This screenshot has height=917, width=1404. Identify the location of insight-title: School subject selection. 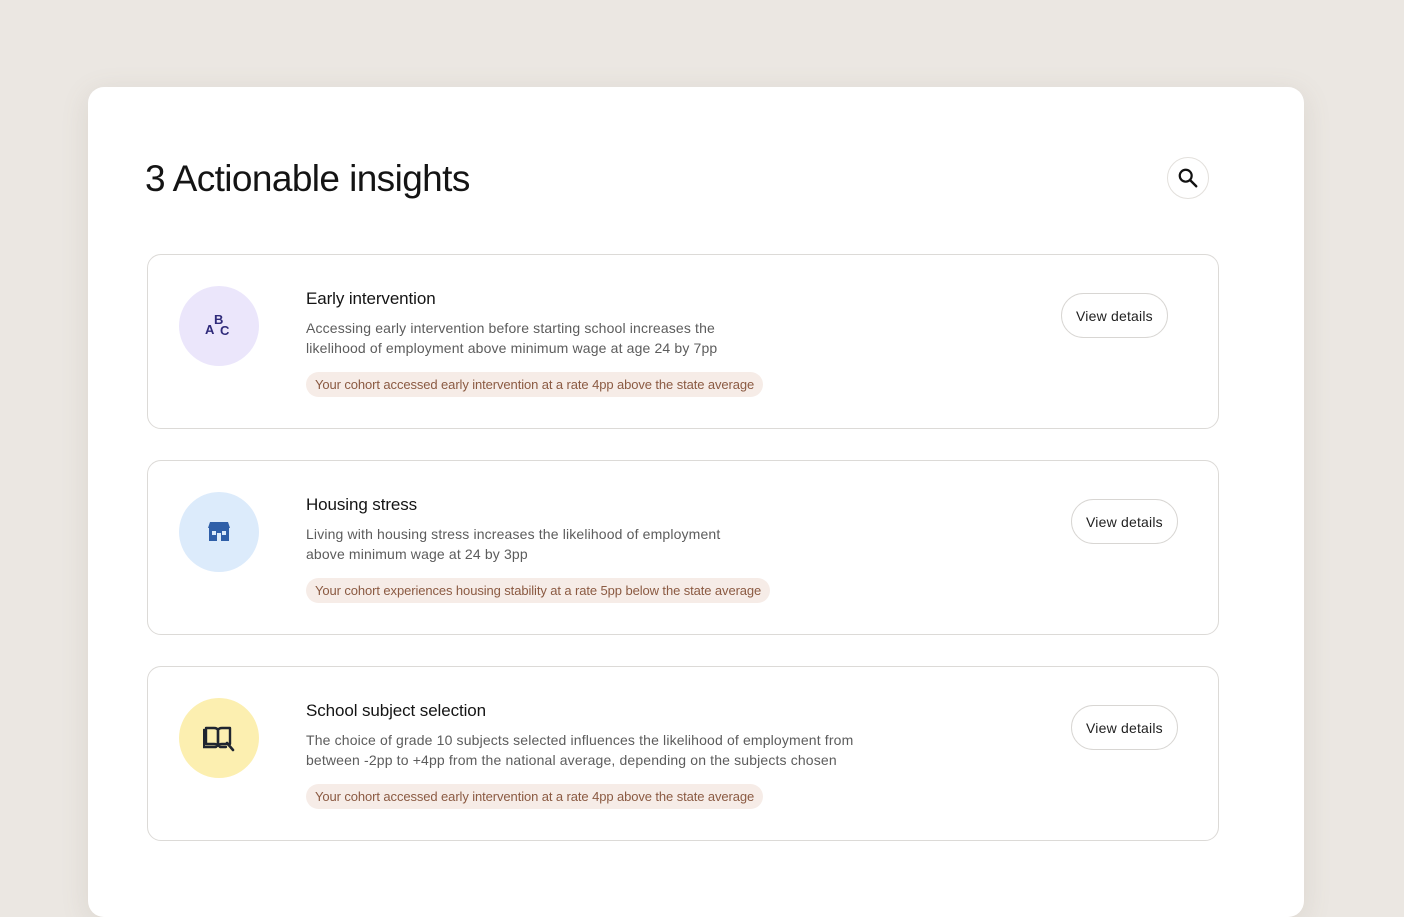
(396, 710).